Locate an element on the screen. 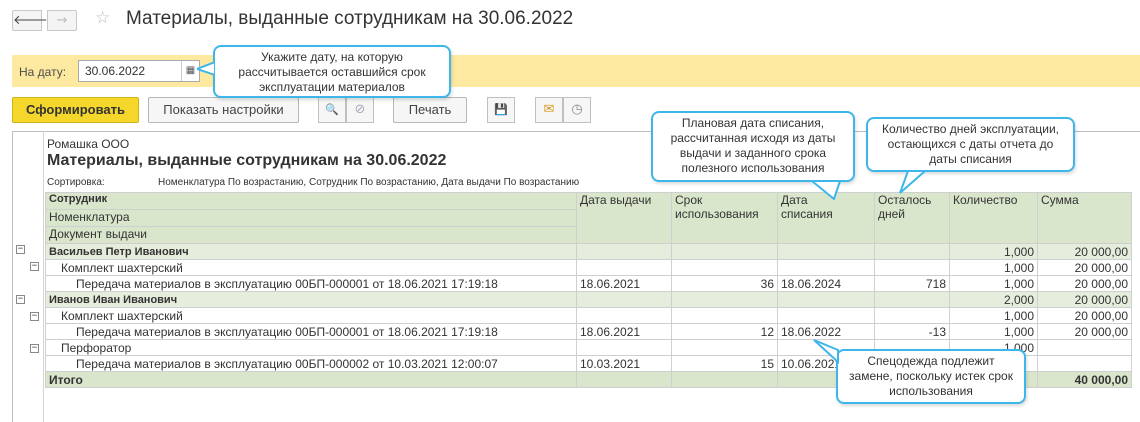 Image resolution: width=1140 pixels, height=422 pixels. employee-name: Васильев Петр Иванович is located at coordinates (311, 251).